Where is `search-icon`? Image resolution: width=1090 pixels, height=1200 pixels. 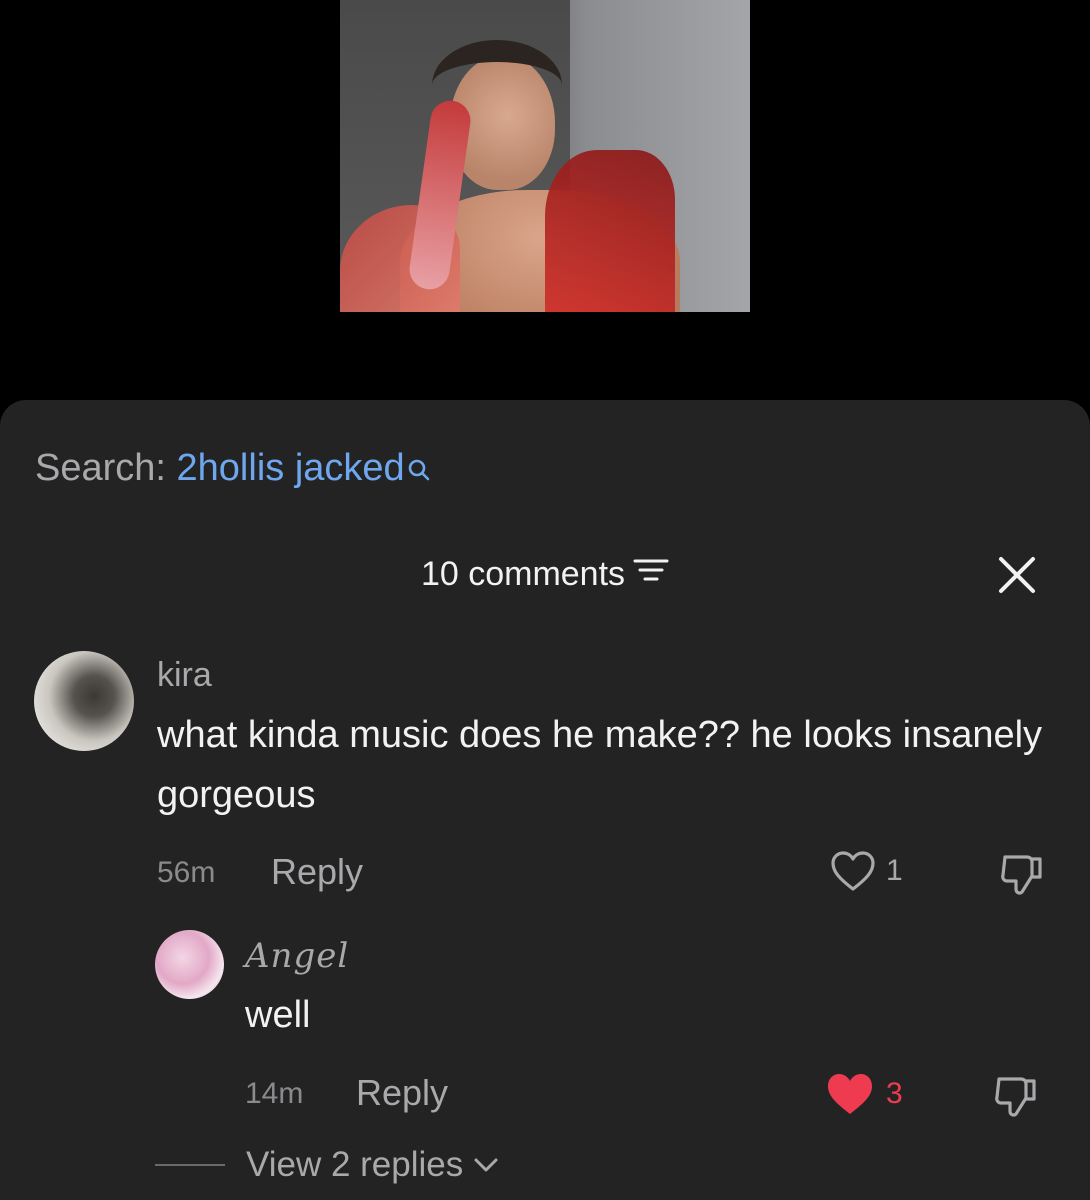 search-icon is located at coordinates (419, 470).